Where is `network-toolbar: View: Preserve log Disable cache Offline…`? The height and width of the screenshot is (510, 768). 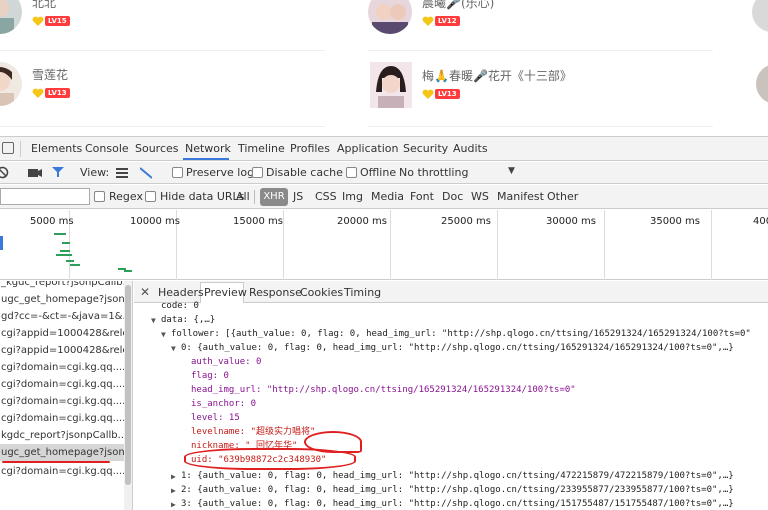 network-toolbar: View: Preserve log Disable cache Offline… is located at coordinates (384, 173).